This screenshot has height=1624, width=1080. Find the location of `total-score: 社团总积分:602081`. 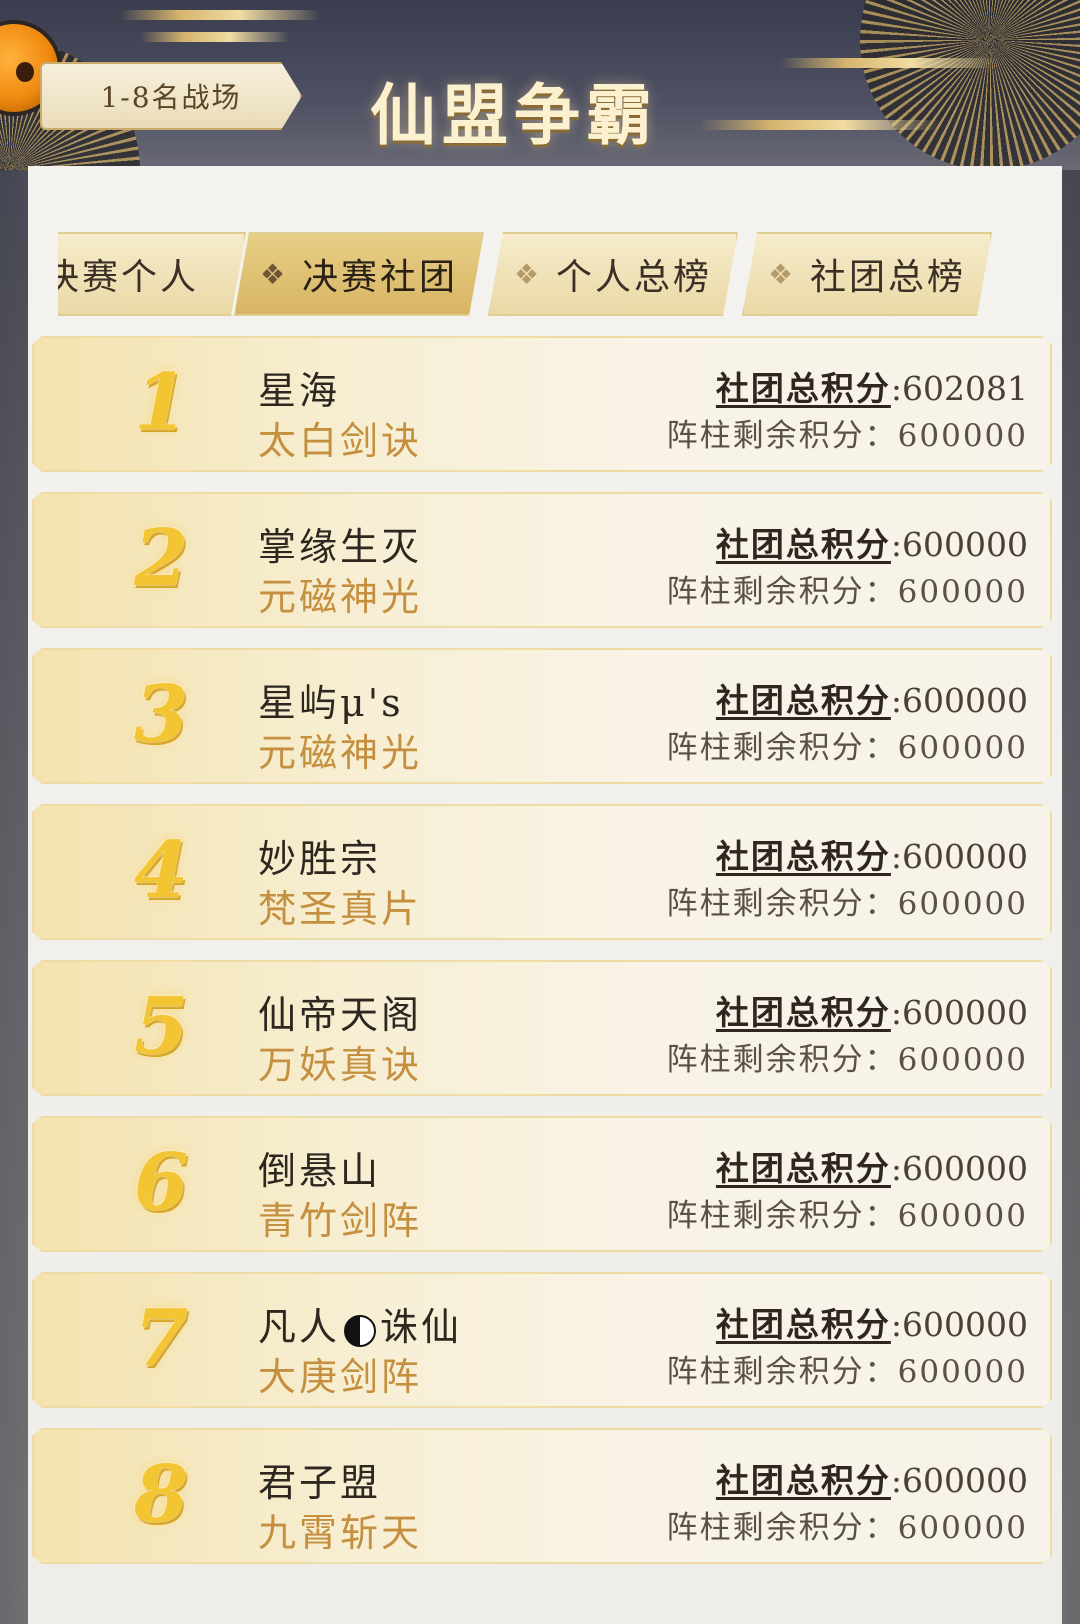

total-score: 社团总积分:602081 is located at coordinates (872, 386).